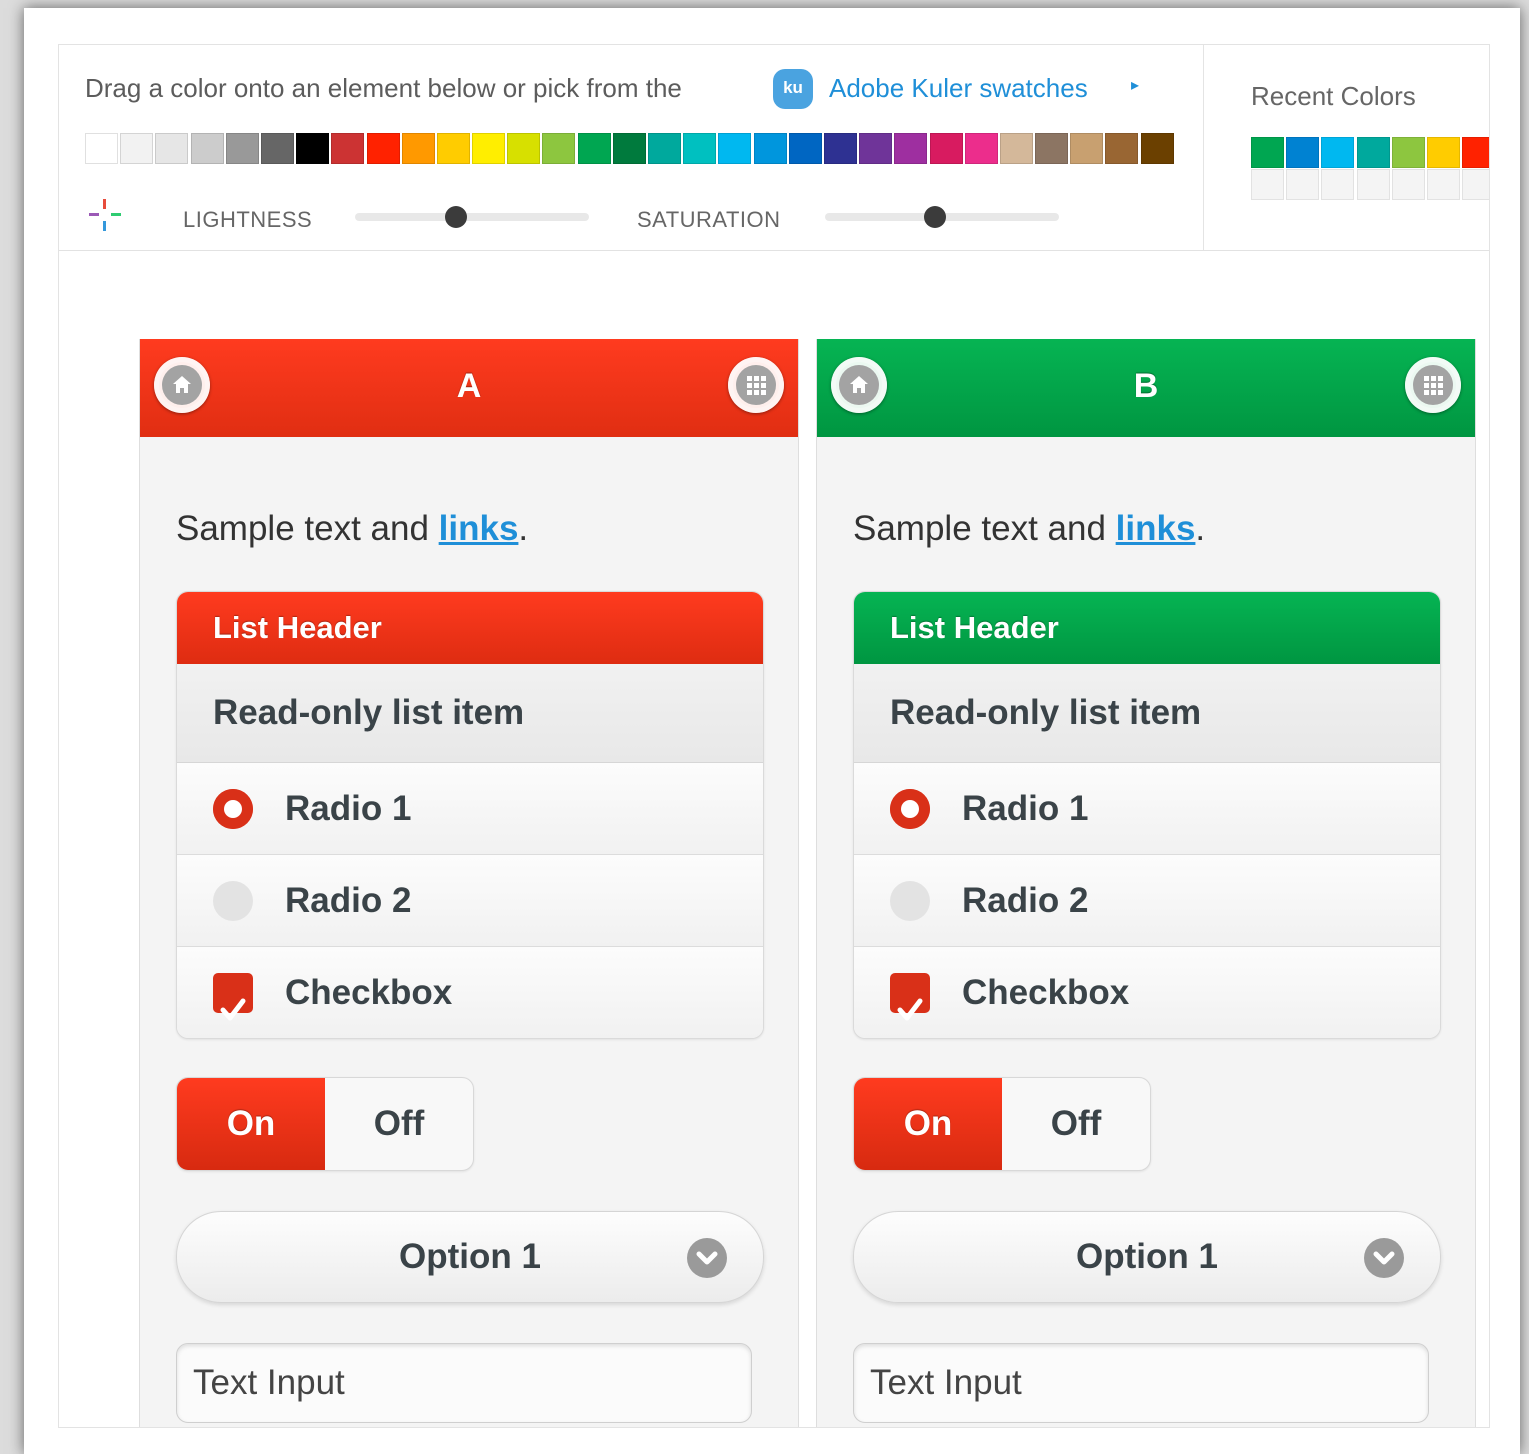 The width and height of the screenshot is (1529, 1454). I want to click on lightness-slider, so click(472, 217).